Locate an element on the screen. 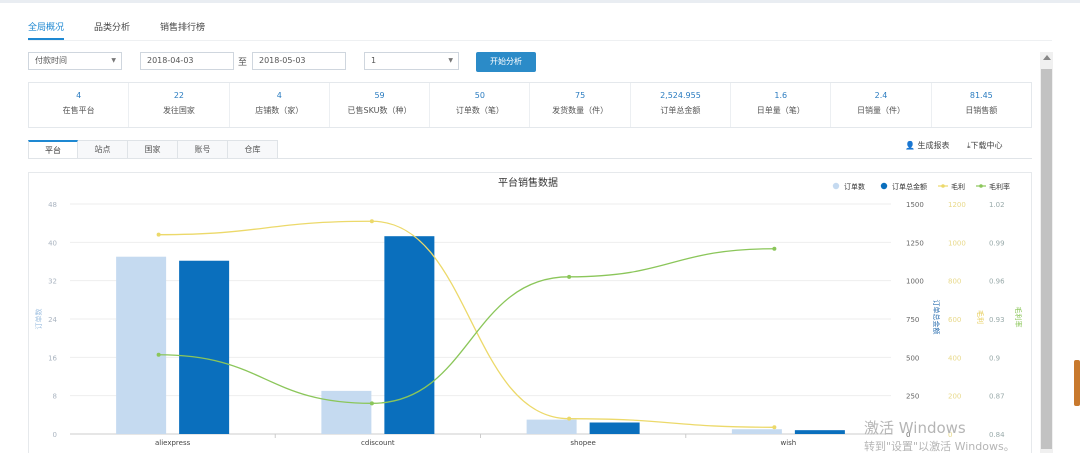  option-select: 1 ▼ is located at coordinates (411, 61).